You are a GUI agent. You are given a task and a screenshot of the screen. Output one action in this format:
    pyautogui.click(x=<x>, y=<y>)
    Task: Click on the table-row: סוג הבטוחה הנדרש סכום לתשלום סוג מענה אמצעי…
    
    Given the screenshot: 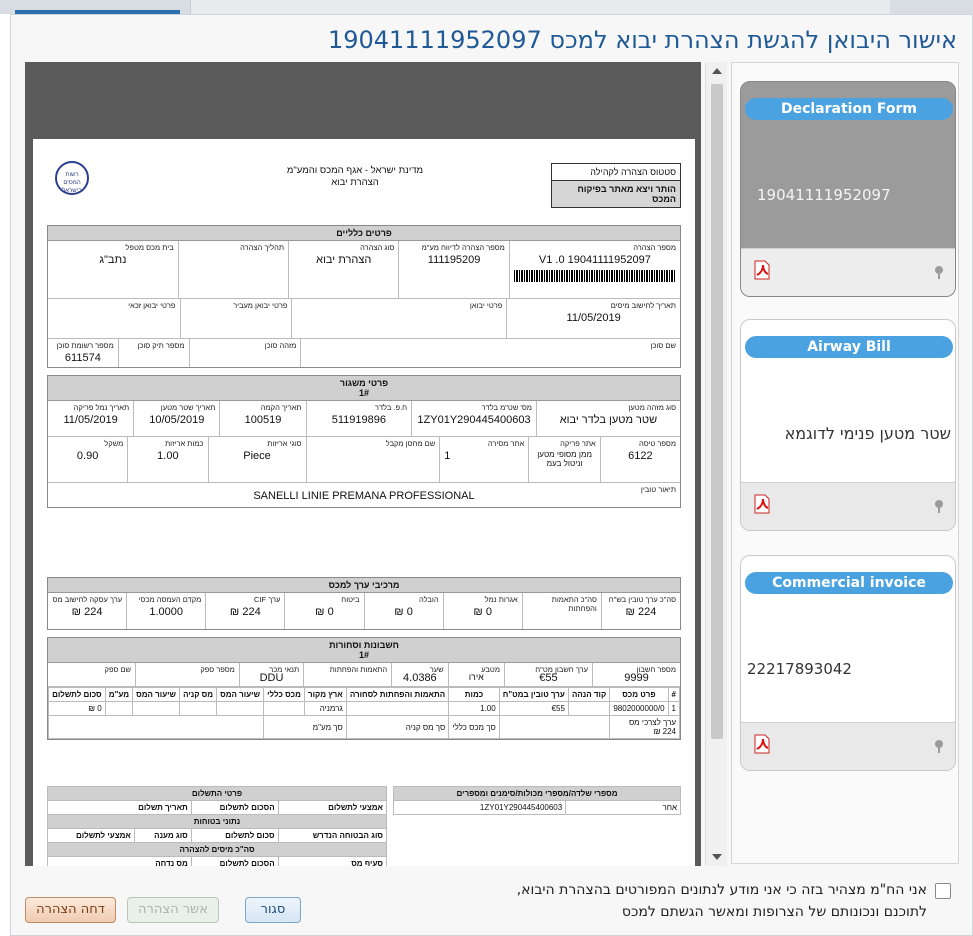 What is the action you would take?
    pyautogui.click(x=217, y=835)
    